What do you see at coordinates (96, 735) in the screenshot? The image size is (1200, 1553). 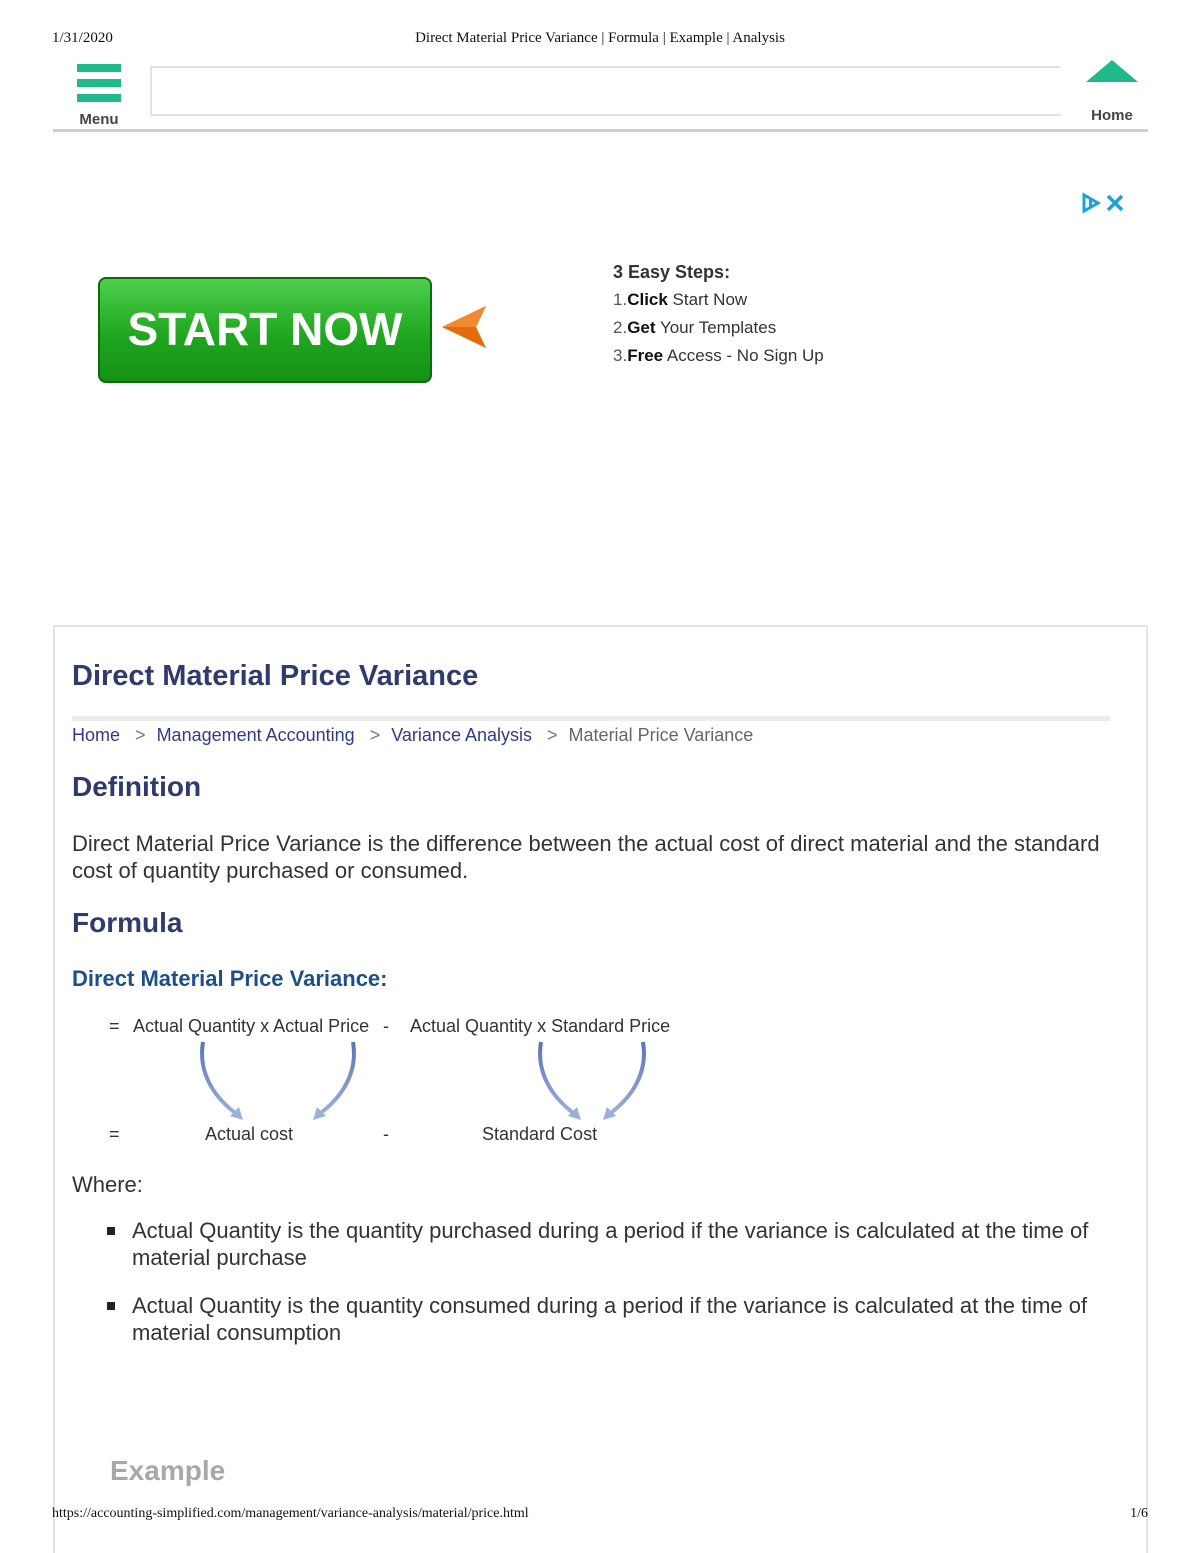 I see `breadcrumb-home: Home` at bounding box center [96, 735].